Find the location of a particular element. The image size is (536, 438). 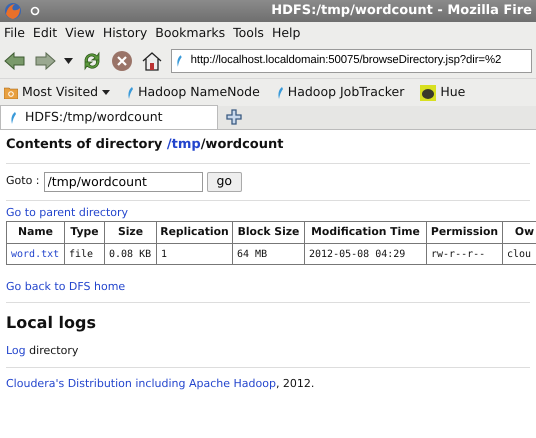

column-header: Modification Time is located at coordinates (365, 233).